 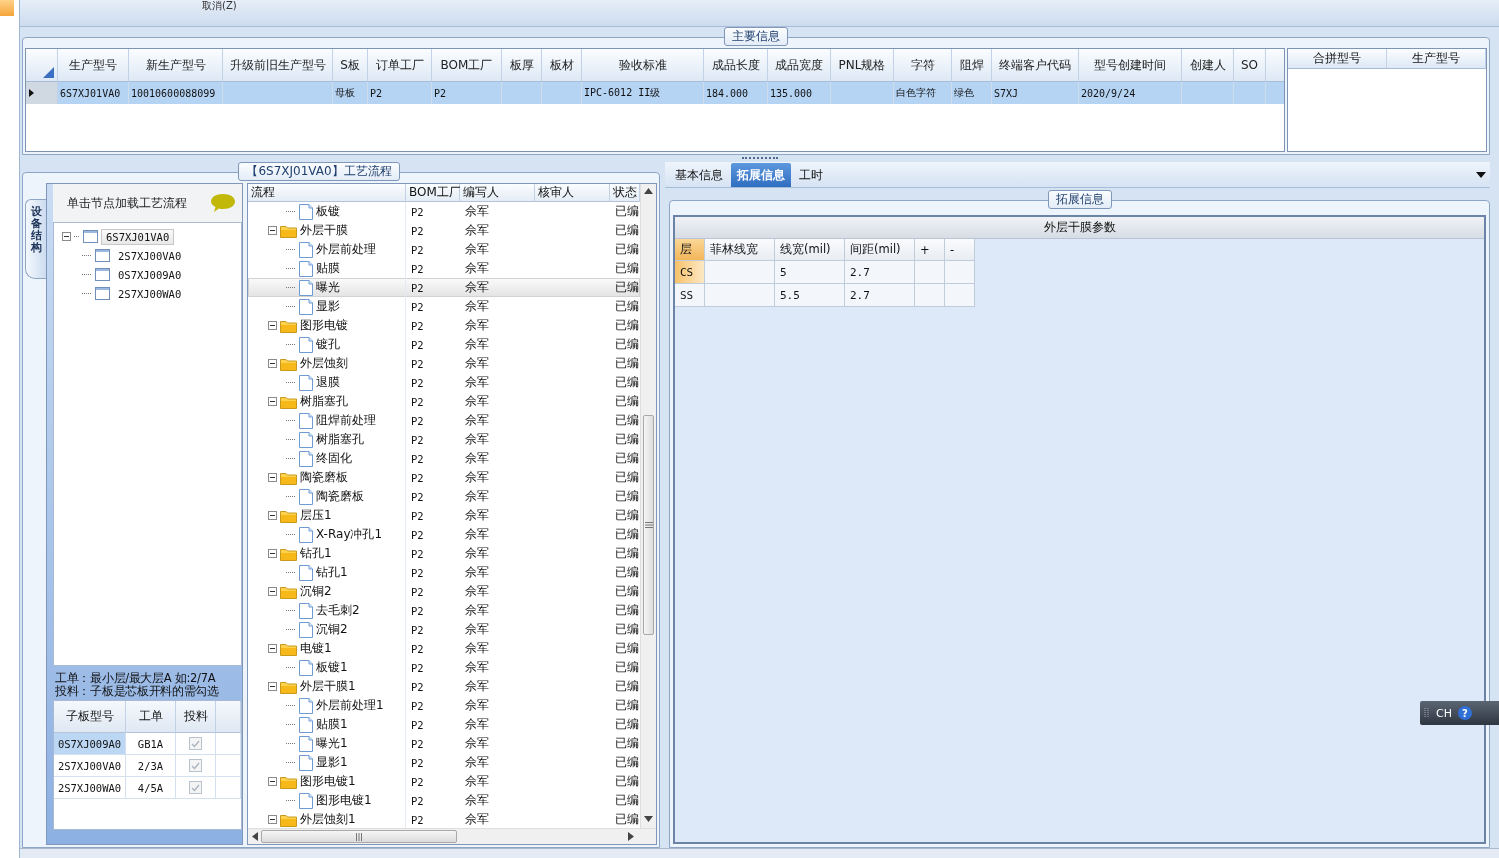 I want to click on tree-node: 0S7XJ009A0, so click(x=150, y=274).